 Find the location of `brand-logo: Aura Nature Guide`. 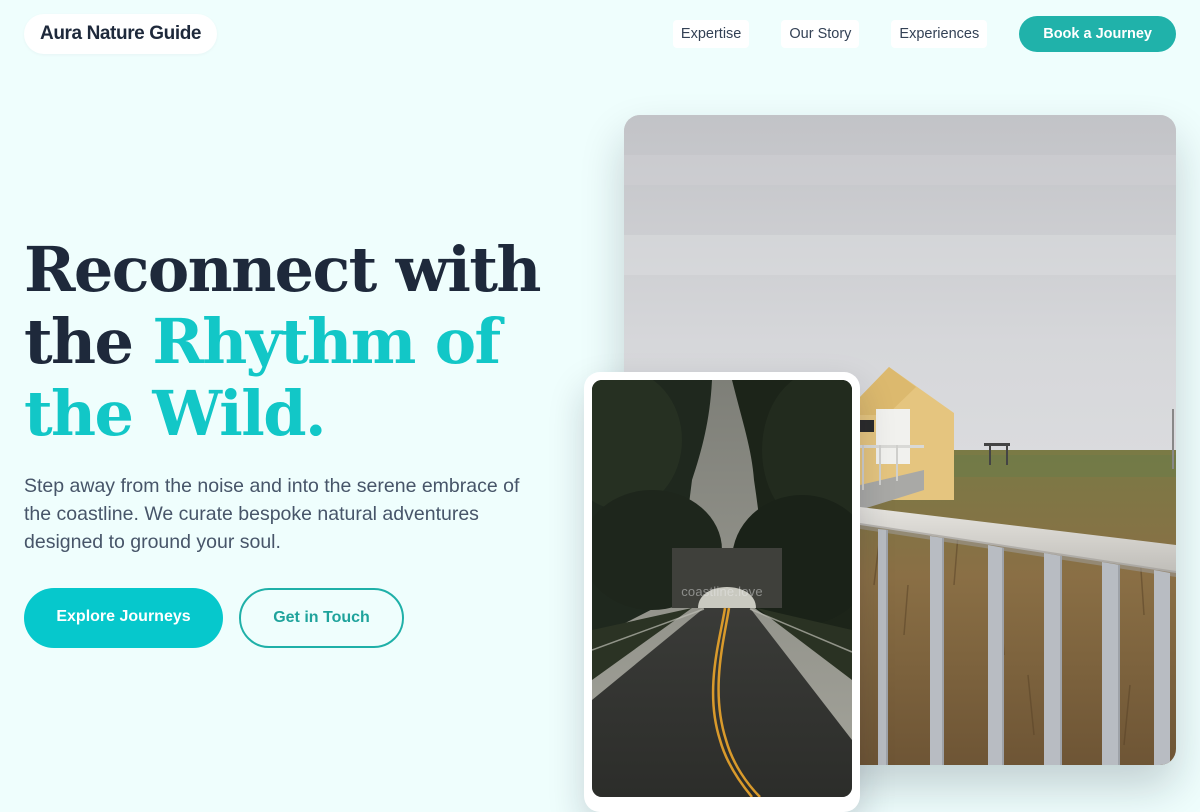

brand-logo: Aura Nature Guide is located at coordinates (121, 34).